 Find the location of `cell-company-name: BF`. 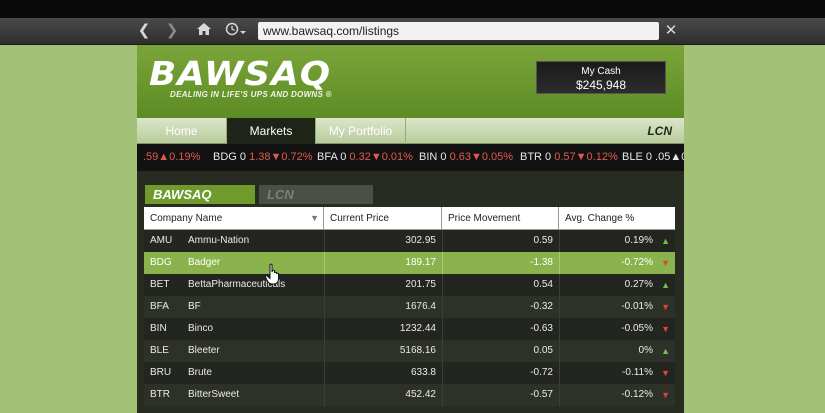

cell-company-name: BF is located at coordinates (255, 307).